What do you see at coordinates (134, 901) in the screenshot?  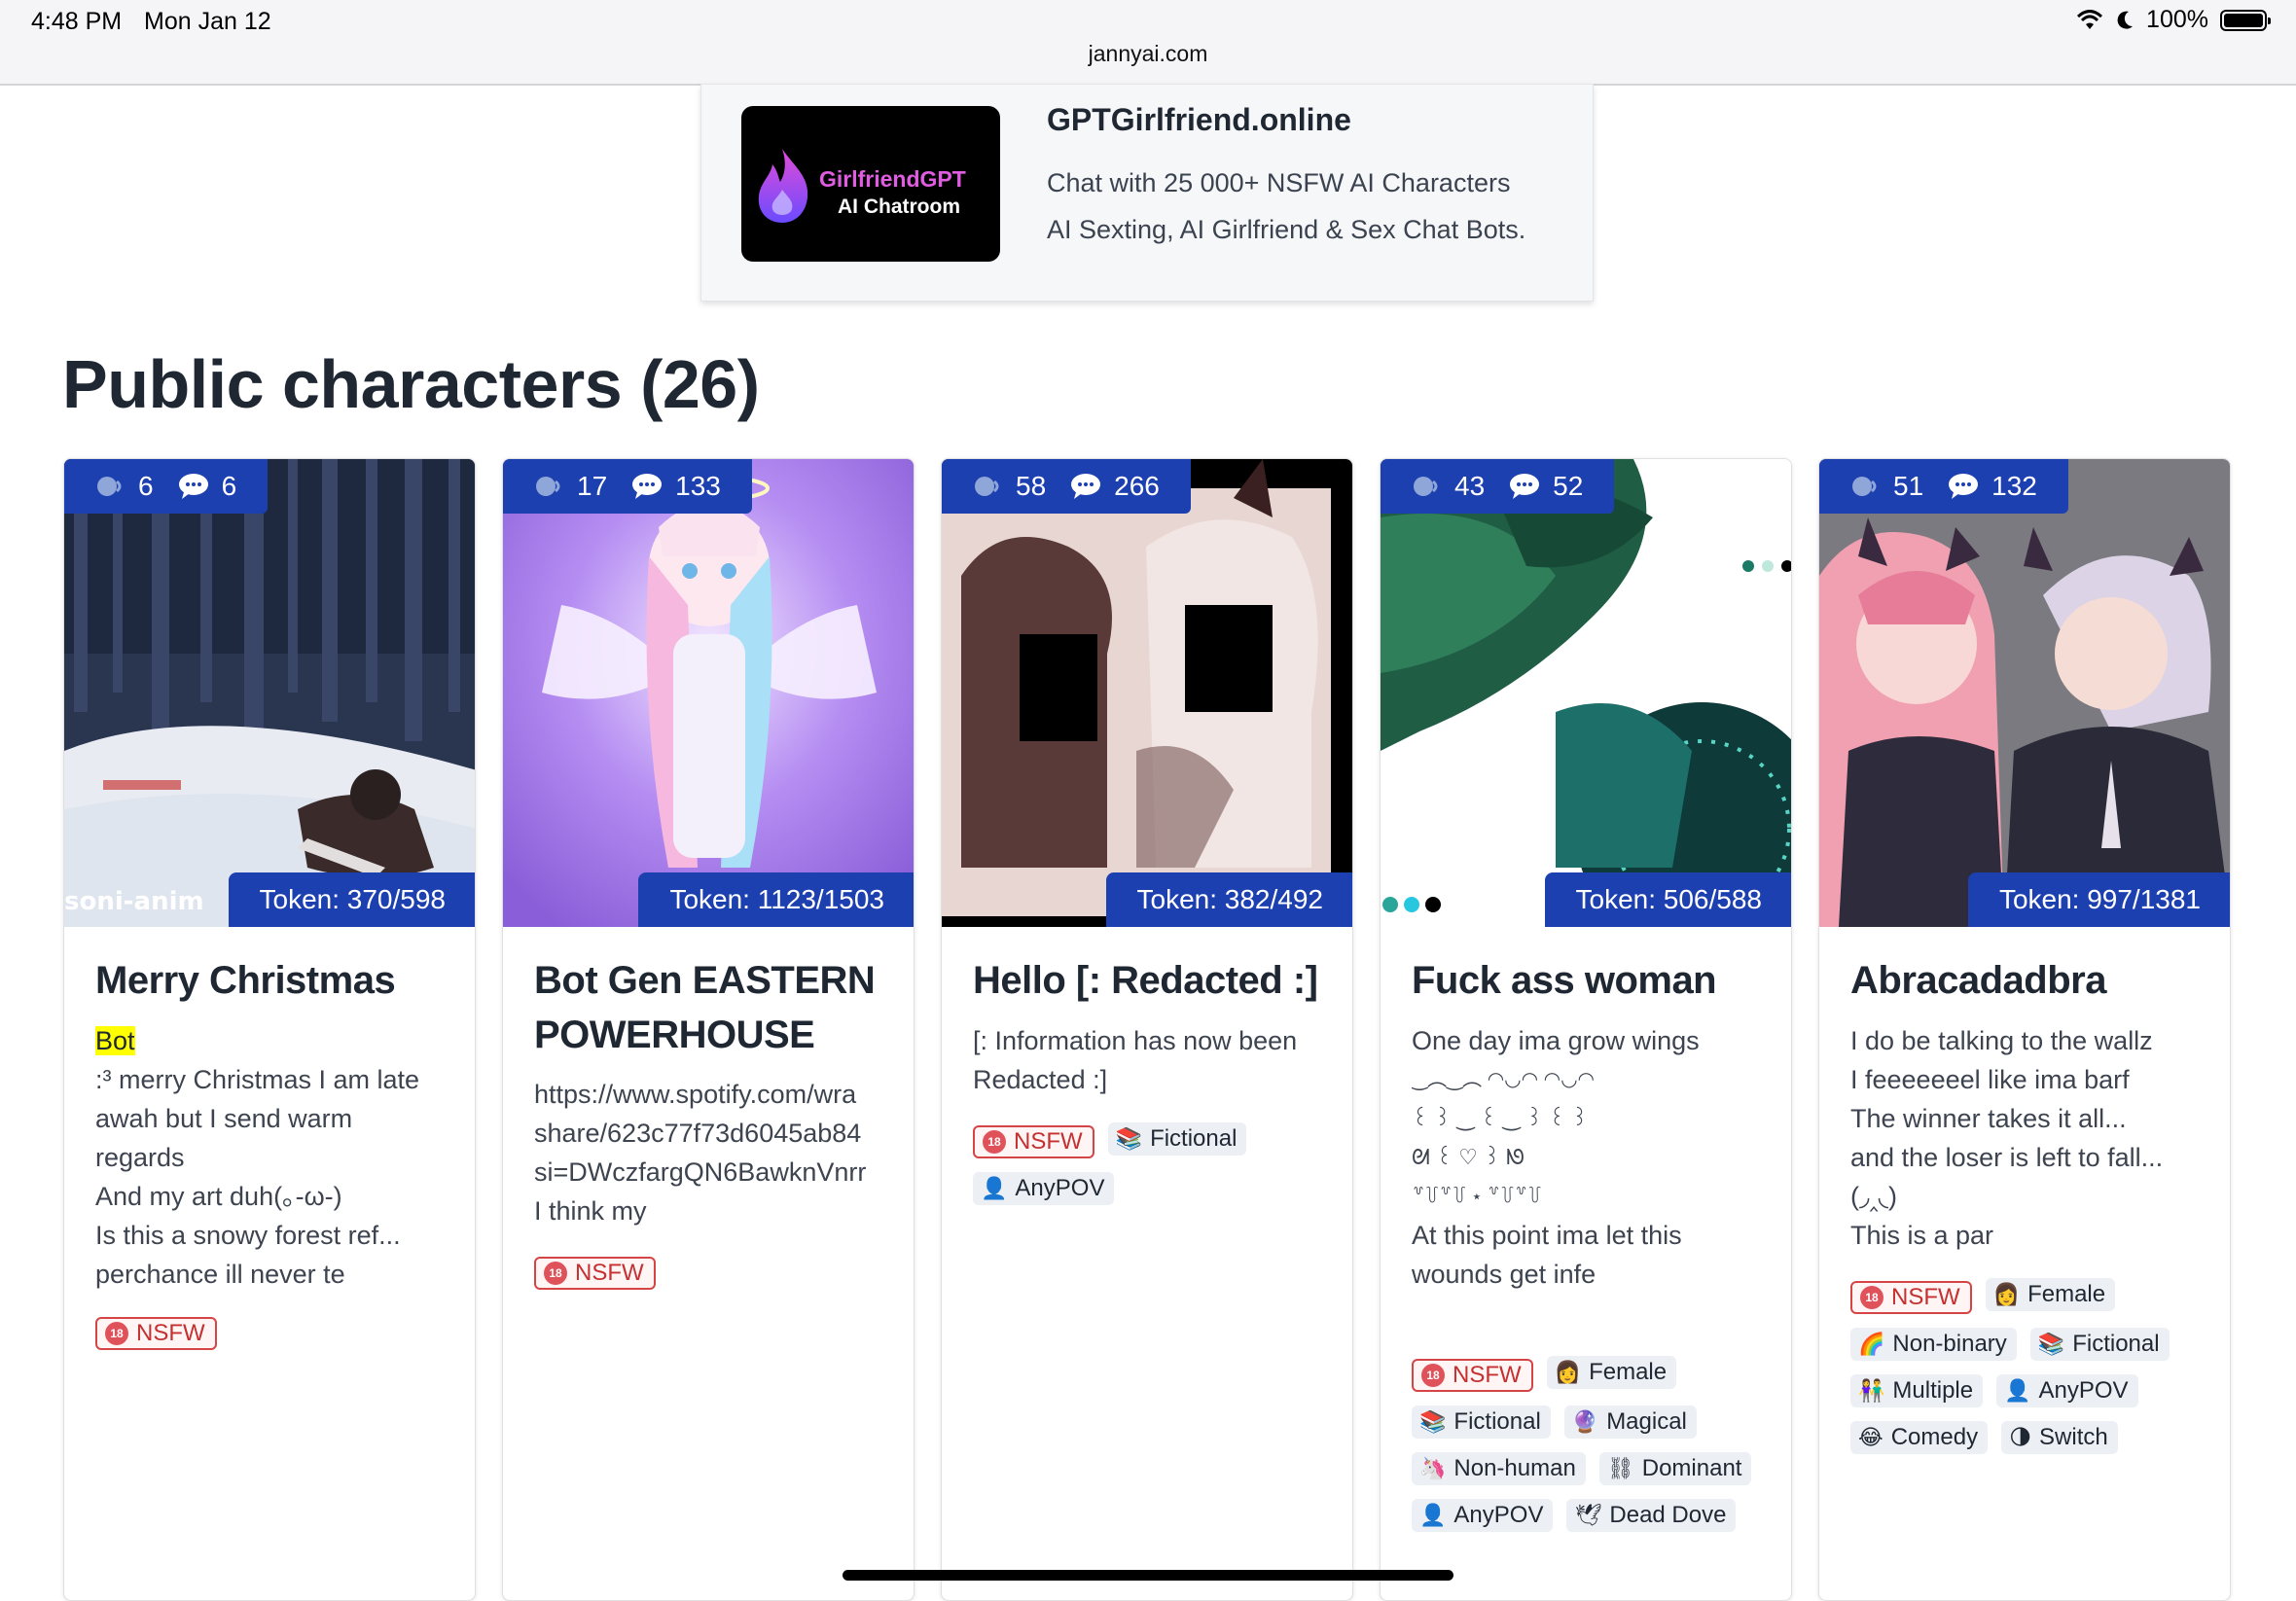 I see `image-watermark: soni-anim` at bounding box center [134, 901].